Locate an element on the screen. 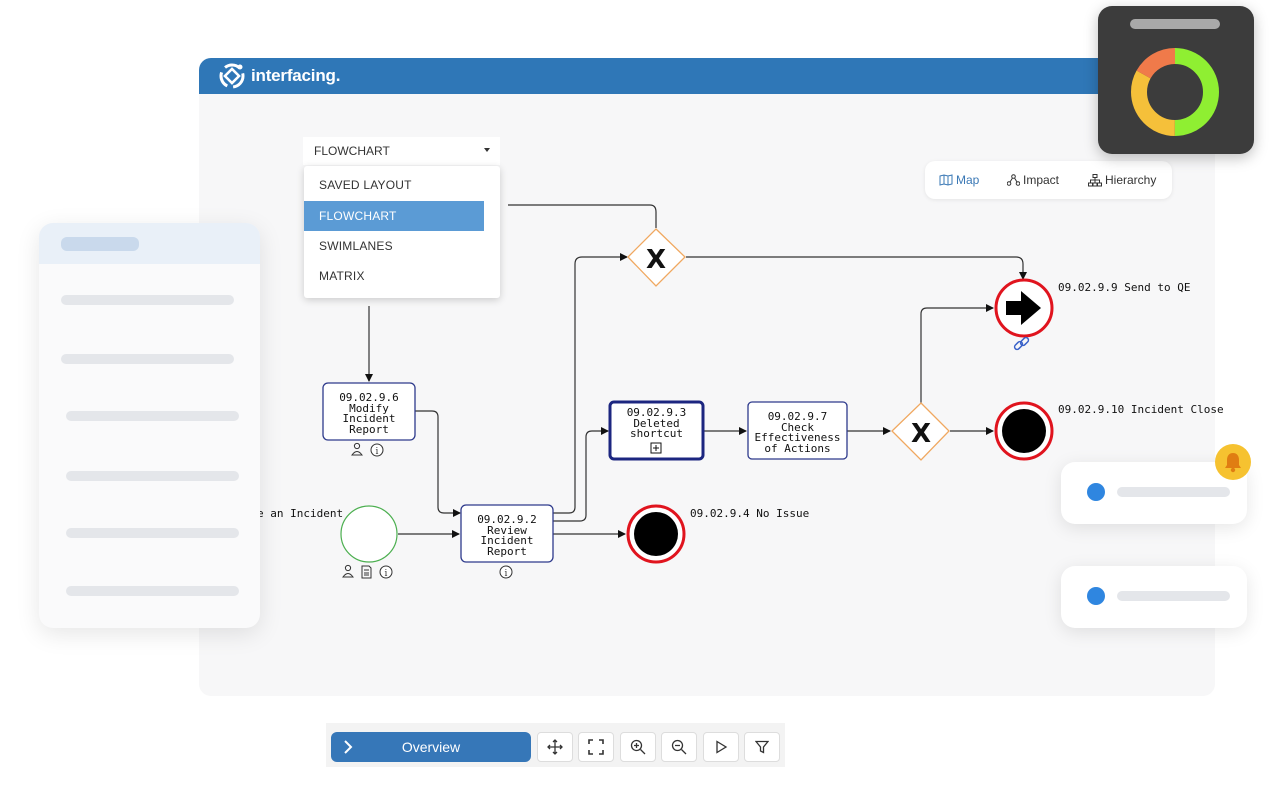 The width and height of the screenshot is (1280, 800). layout-option-saved-layout: SAVED LAYOUT is located at coordinates (394, 185).